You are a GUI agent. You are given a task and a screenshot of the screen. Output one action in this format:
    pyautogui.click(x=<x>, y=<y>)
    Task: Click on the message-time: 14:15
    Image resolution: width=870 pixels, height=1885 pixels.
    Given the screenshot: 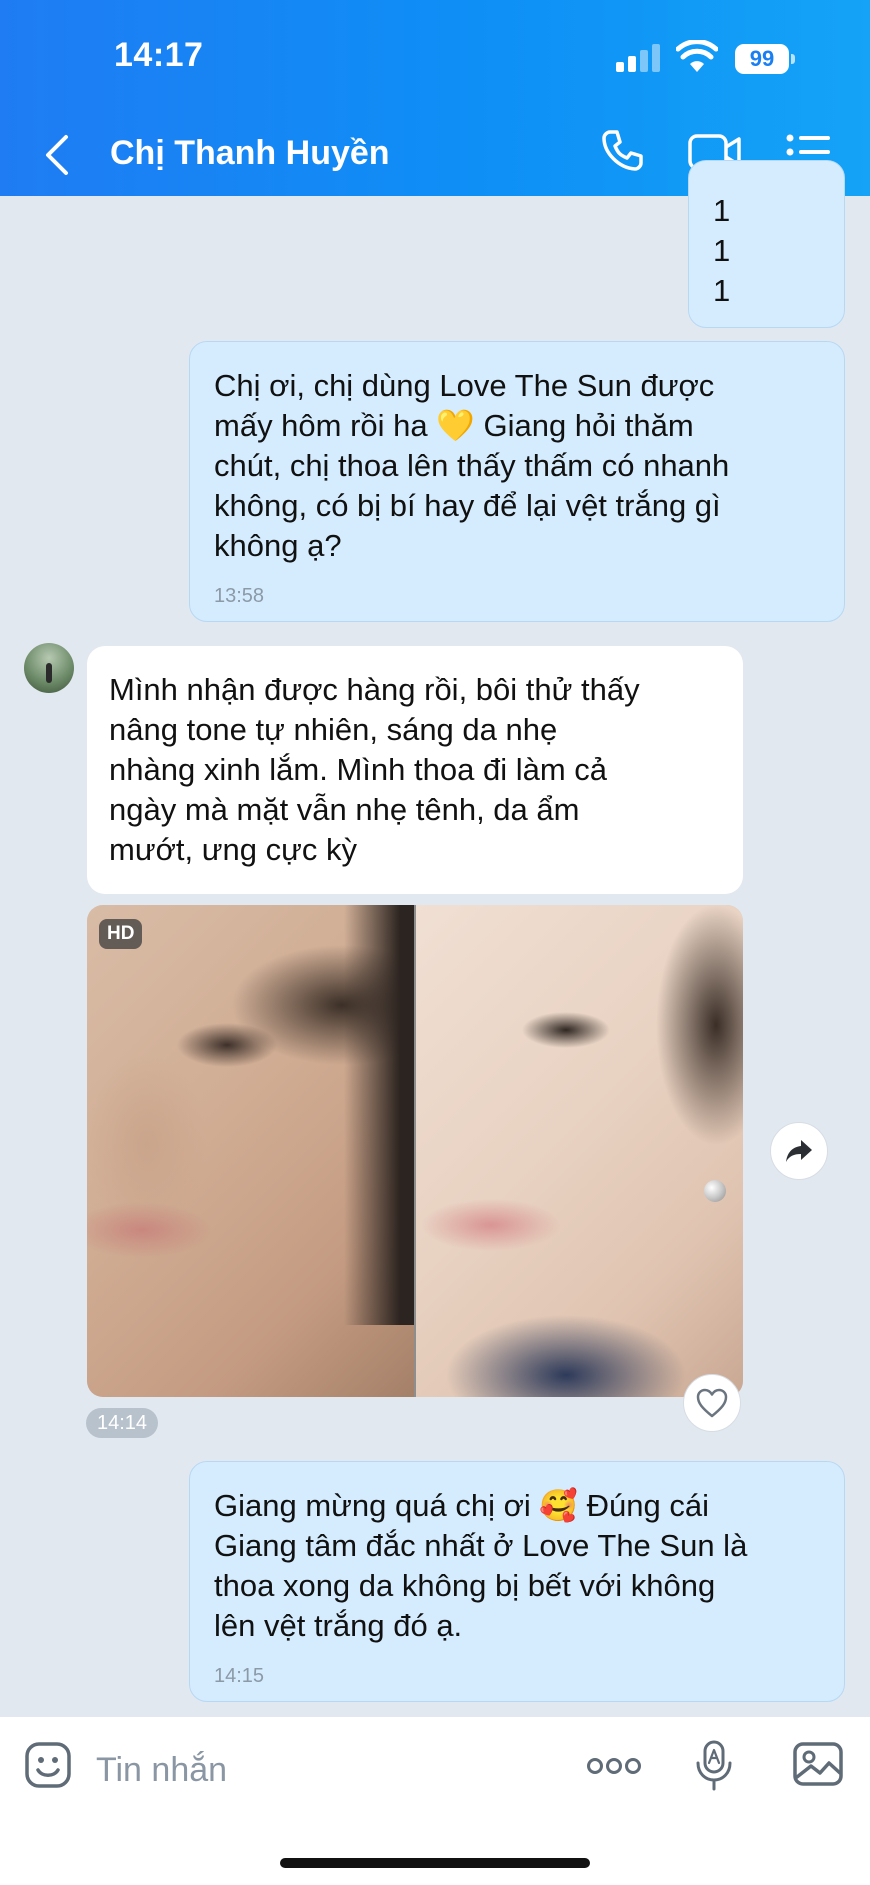 What is the action you would take?
    pyautogui.click(x=239, y=1676)
    